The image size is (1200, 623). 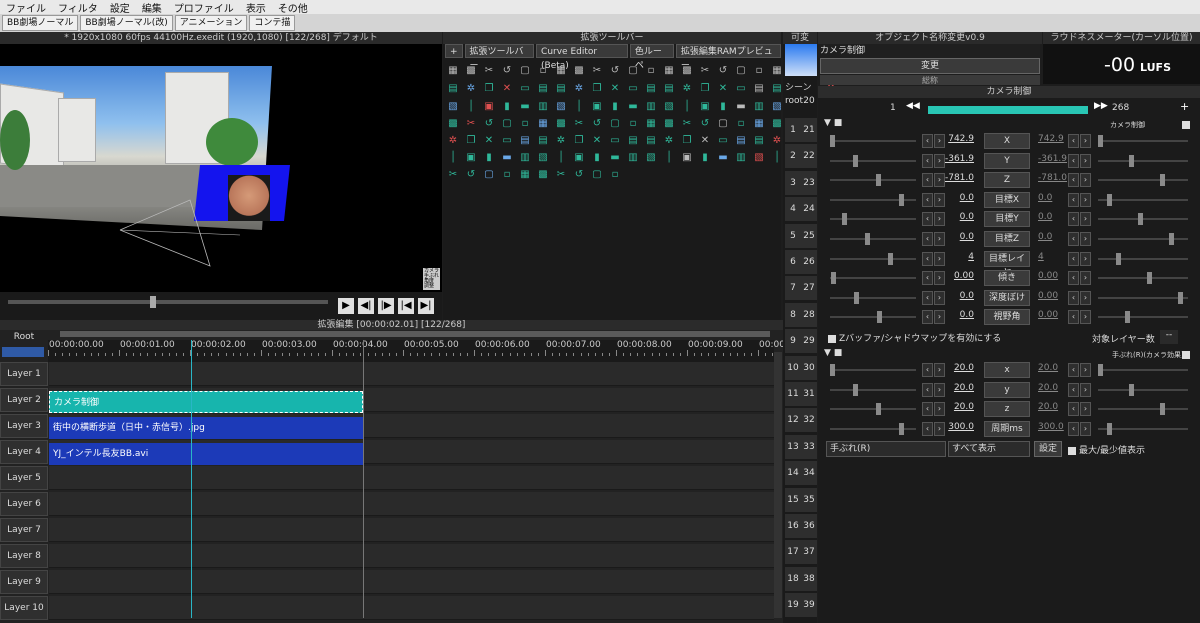 What do you see at coordinates (809, 341) in the screenshot?
I see `scene-item: 29` at bounding box center [809, 341].